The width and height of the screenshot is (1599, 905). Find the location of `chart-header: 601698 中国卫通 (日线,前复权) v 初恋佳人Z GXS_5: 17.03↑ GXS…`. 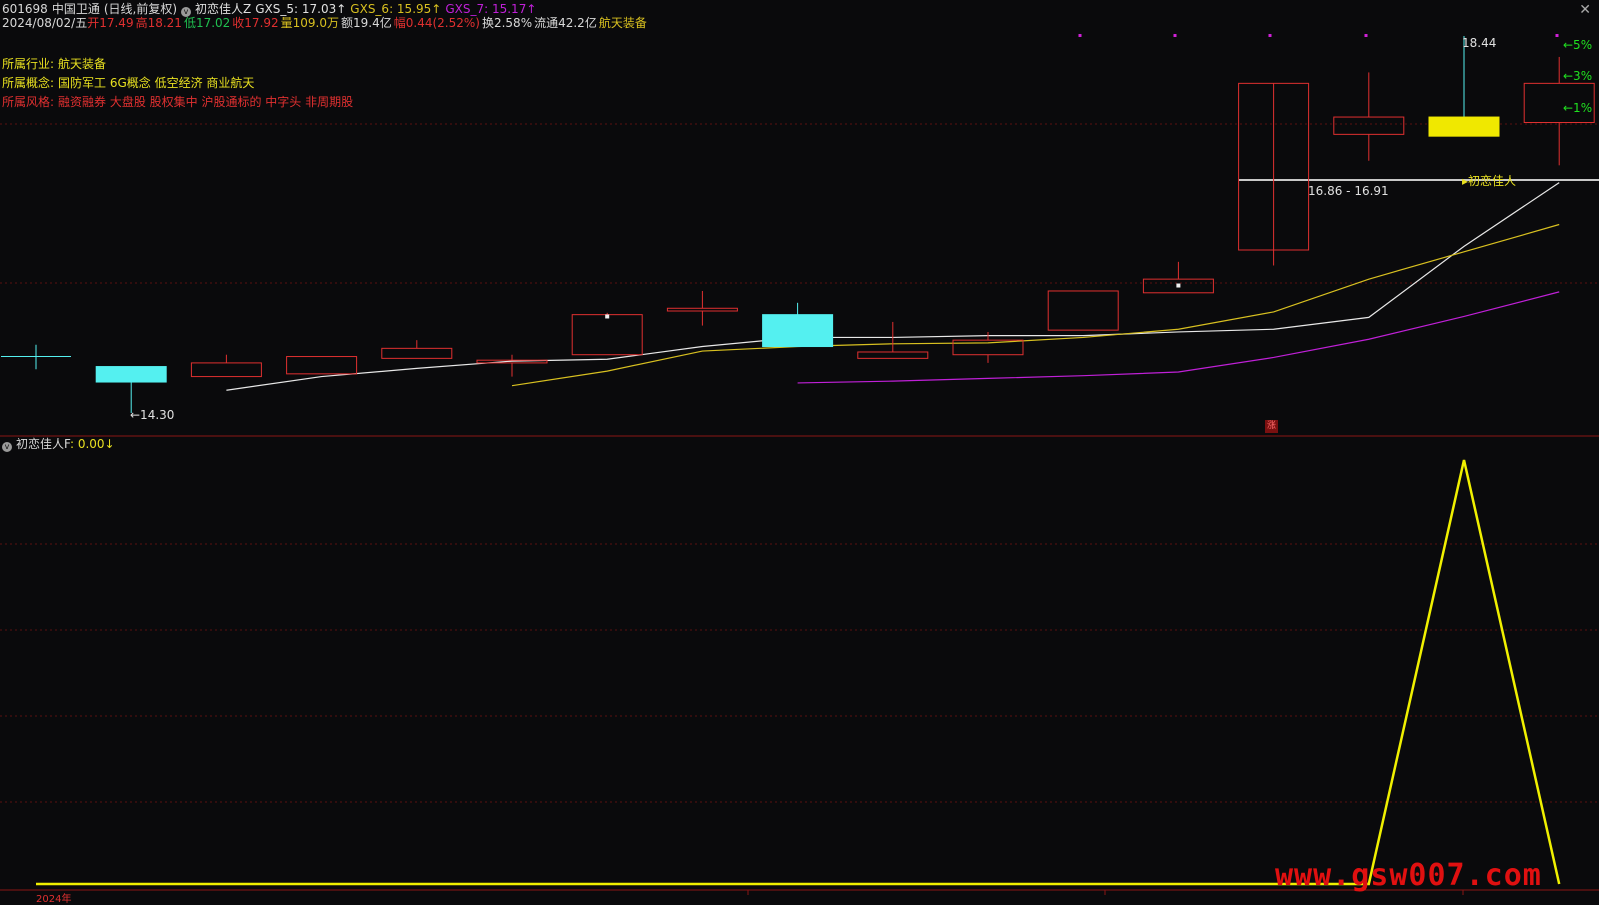

chart-header: 601698 中国卫通 (日线,前复权) v 初恋佳人Z GXS_5: 17.03↑ GXS… is located at coordinates (271, 9).